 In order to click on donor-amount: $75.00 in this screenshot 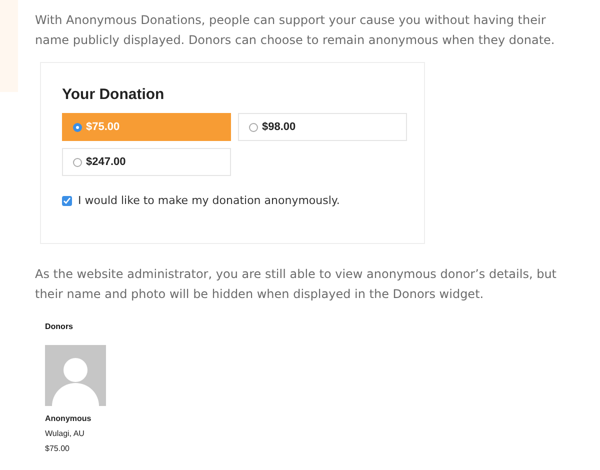, I will do `click(57, 448)`.